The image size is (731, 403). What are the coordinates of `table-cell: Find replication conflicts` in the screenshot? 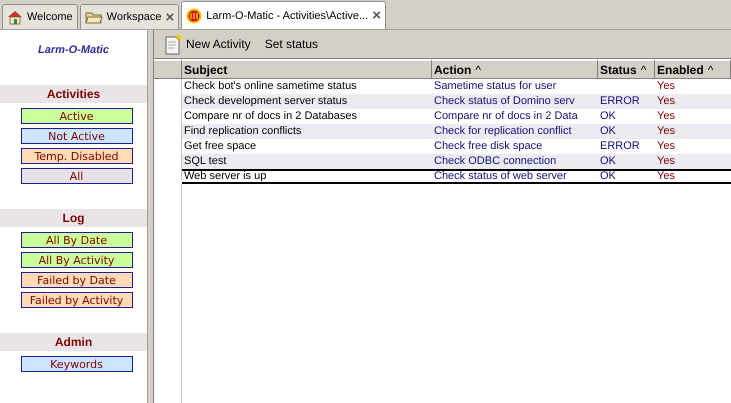 It's located at (307, 131).